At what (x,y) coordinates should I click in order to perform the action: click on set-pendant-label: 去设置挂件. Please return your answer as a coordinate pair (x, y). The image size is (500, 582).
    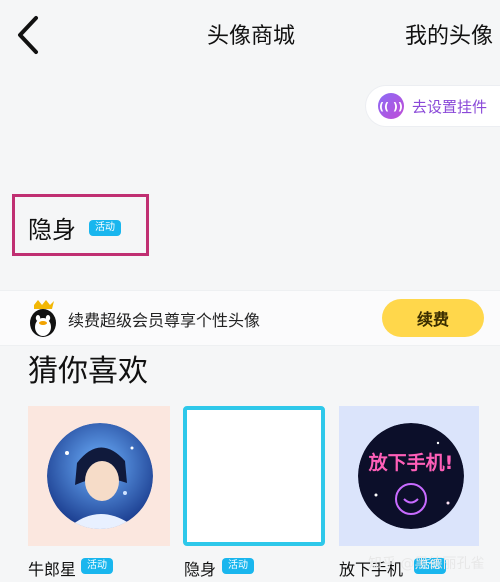
    Looking at the image, I should click on (450, 106).